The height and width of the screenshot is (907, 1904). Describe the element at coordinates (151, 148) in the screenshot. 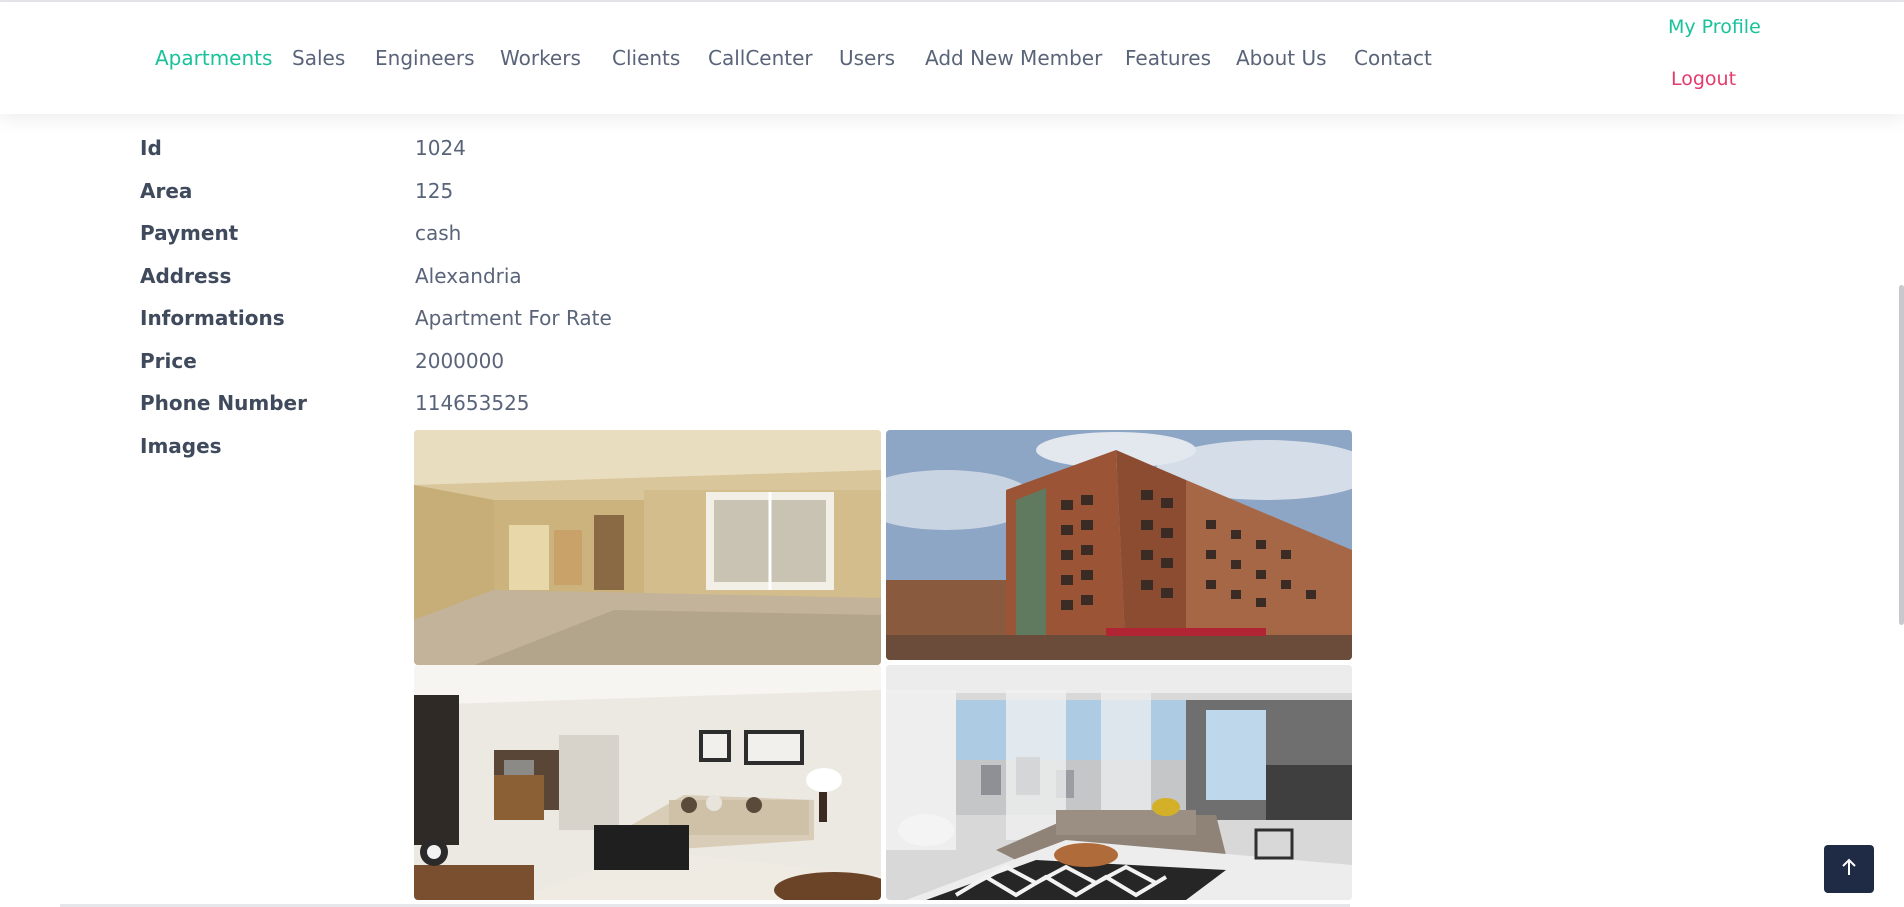

I see `detail-label: Id` at that location.